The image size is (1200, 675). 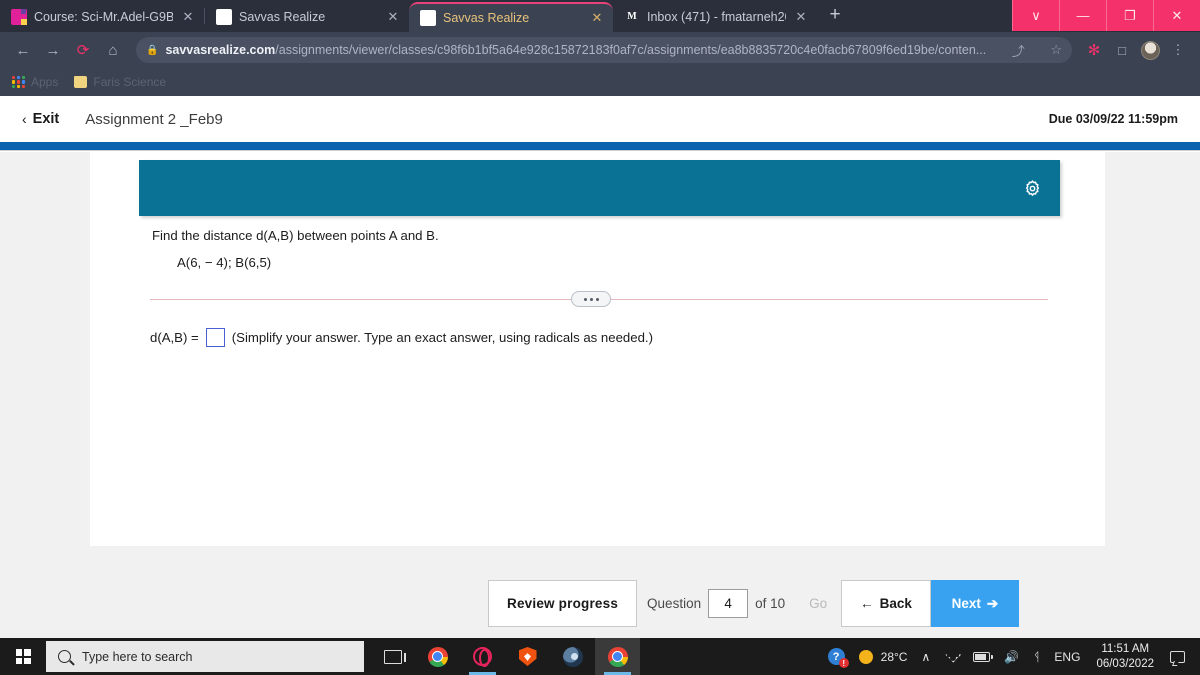 What do you see at coordinates (46, 119) in the screenshot?
I see `exit-label: Exit` at bounding box center [46, 119].